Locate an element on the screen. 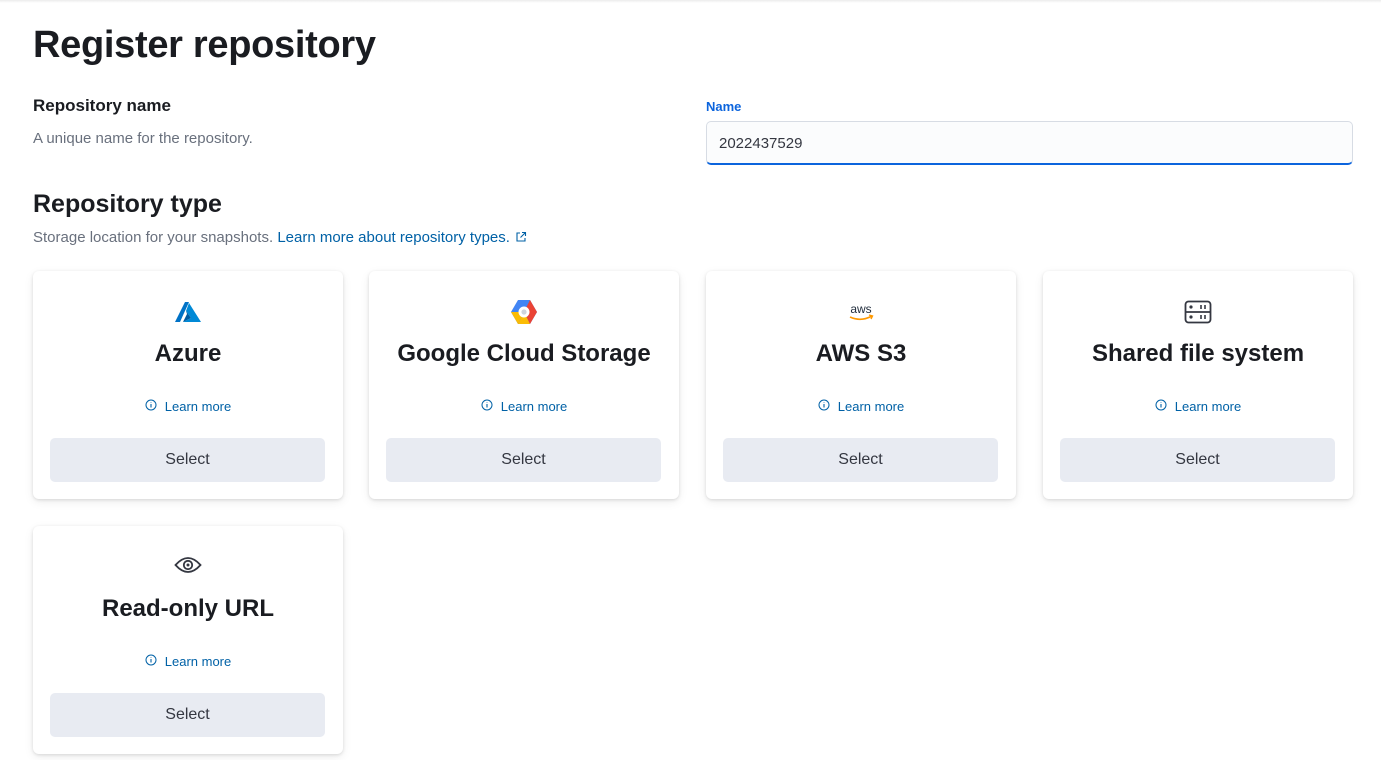 The image size is (1381, 760). aws-logo-icon: aws is located at coordinates (861, 312).